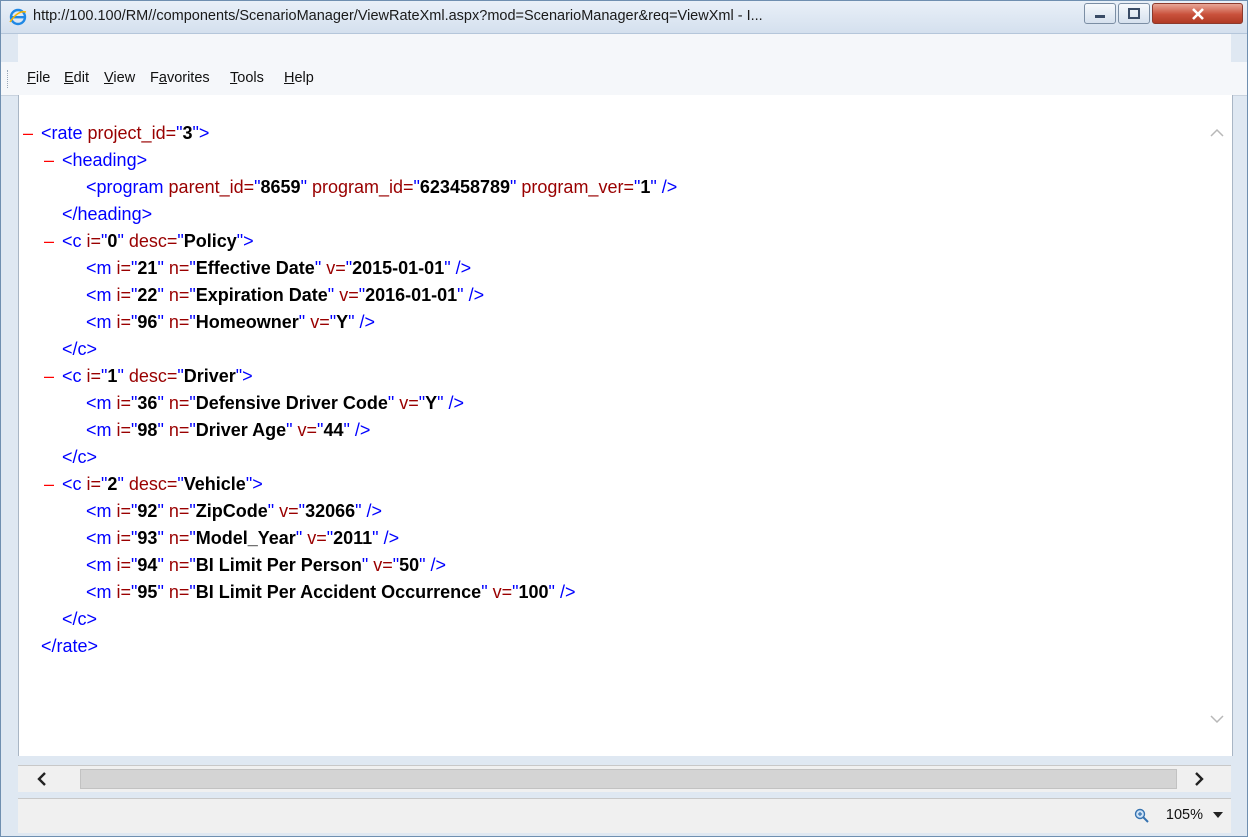 This screenshot has height=839, width=1250. What do you see at coordinates (1184, 815) in the screenshot?
I see `zoom-level: 105%` at bounding box center [1184, 815].